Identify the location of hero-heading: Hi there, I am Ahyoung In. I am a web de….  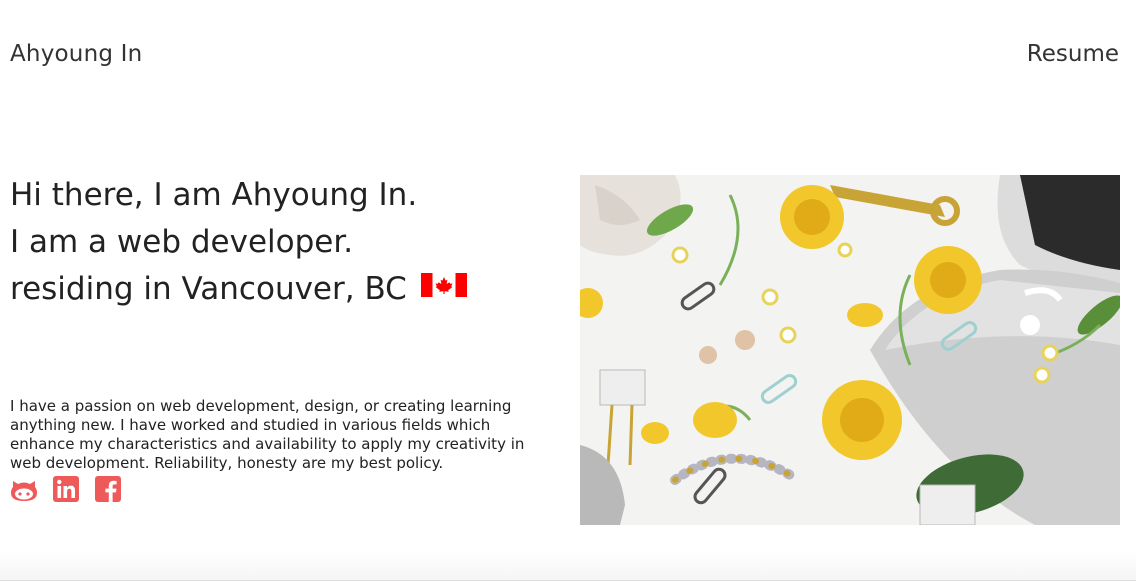
(238, 242).